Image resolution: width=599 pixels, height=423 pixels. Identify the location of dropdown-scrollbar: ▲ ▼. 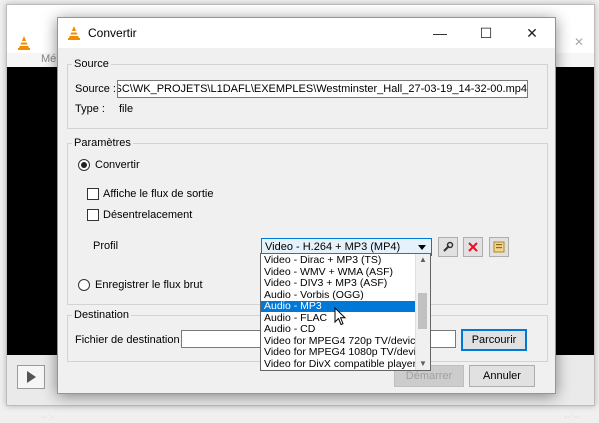
(422, 312).